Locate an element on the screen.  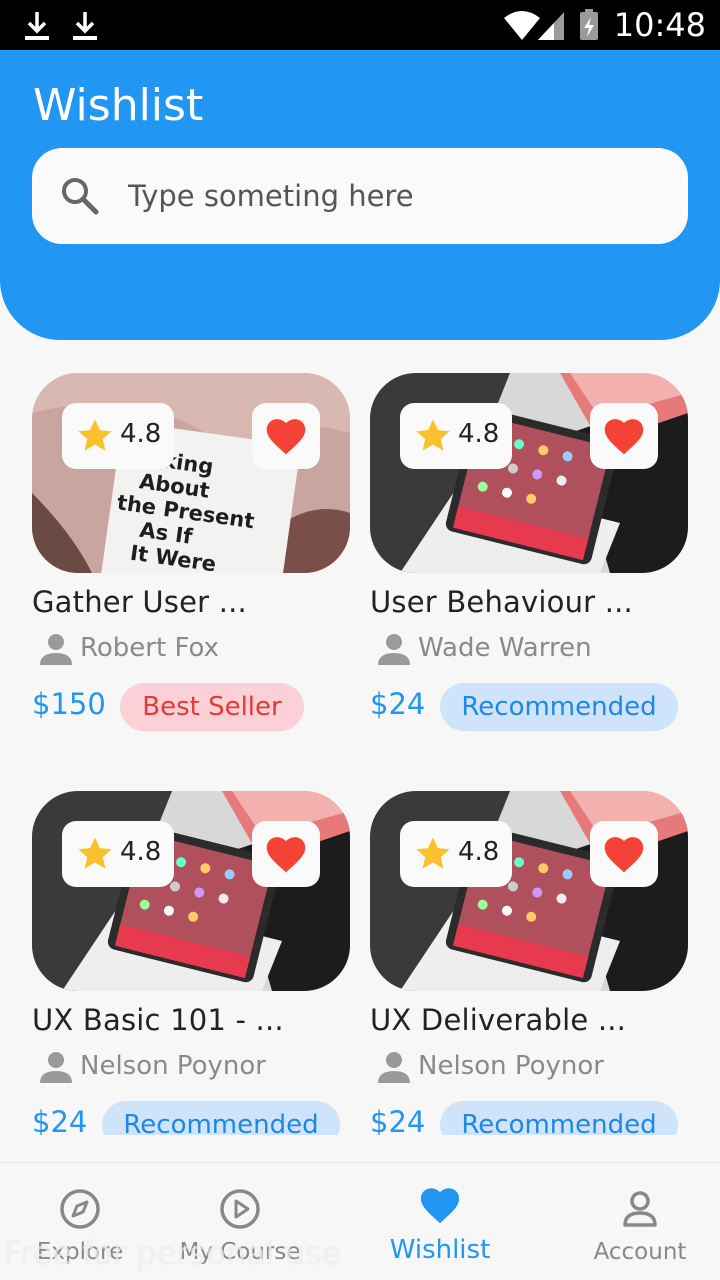
search-input is located at coordinates (388, 196).